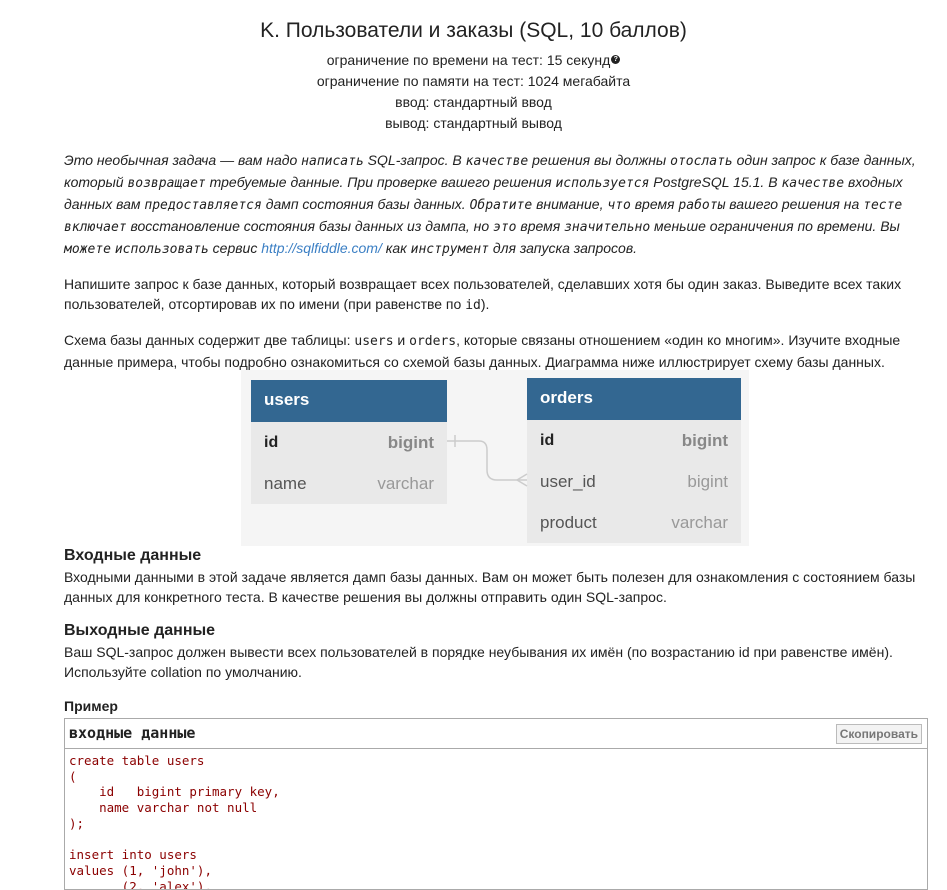 The image size is (947, 890). I want to click on orders-column-id: id bigint, so click(634, 440).